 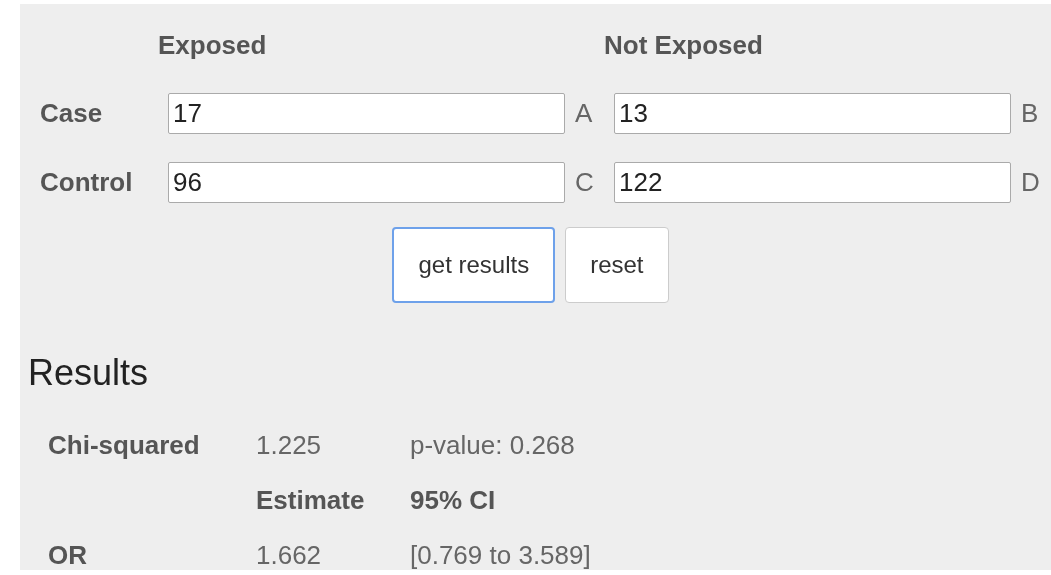 I want to click on action-button: reset, so click(x=617, y=265).